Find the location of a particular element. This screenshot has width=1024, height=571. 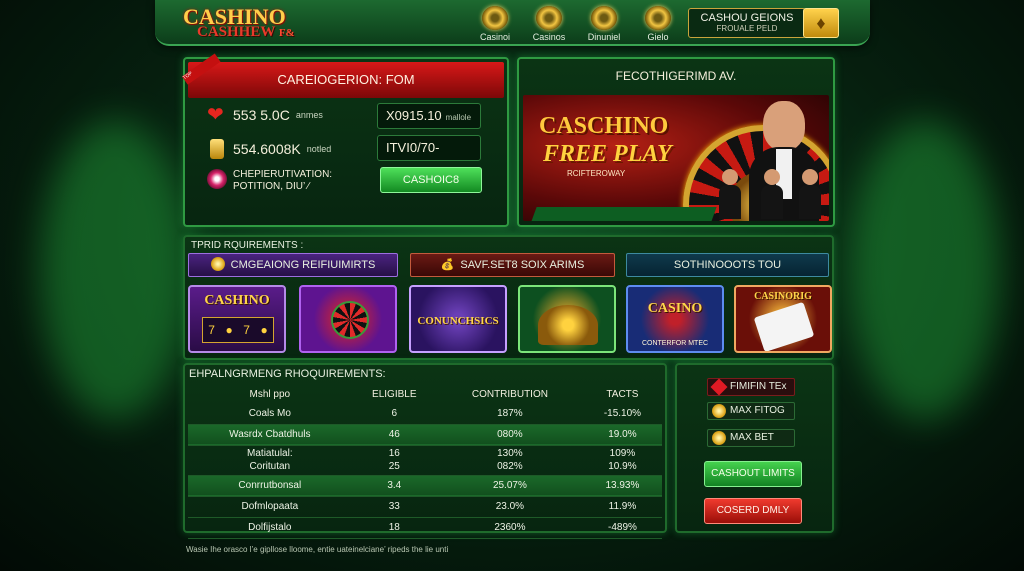

tile-name: CASHINO is located at coordinates (237, 300).